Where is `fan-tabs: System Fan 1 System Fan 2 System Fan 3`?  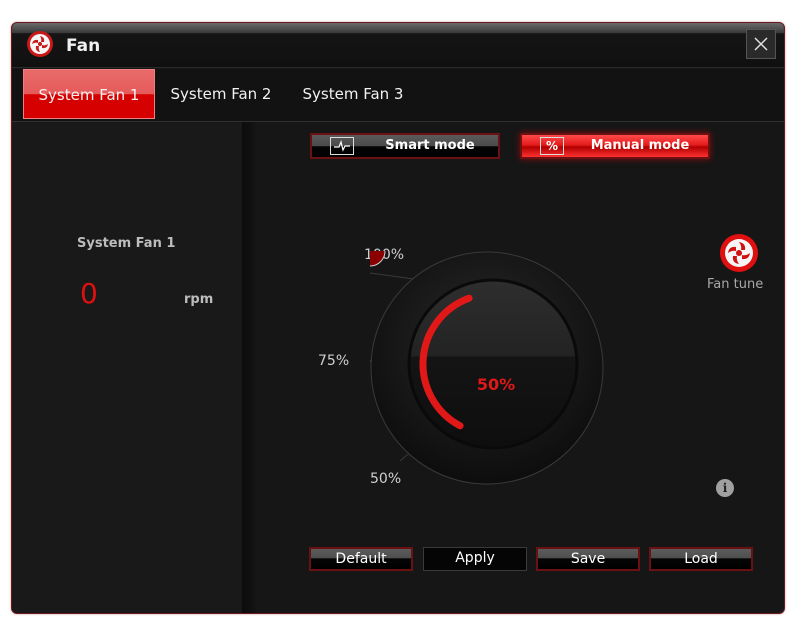
fan-tabs: System Fan 1 System Fan 2 System Fan 3 is located at coordinates (398, 95).